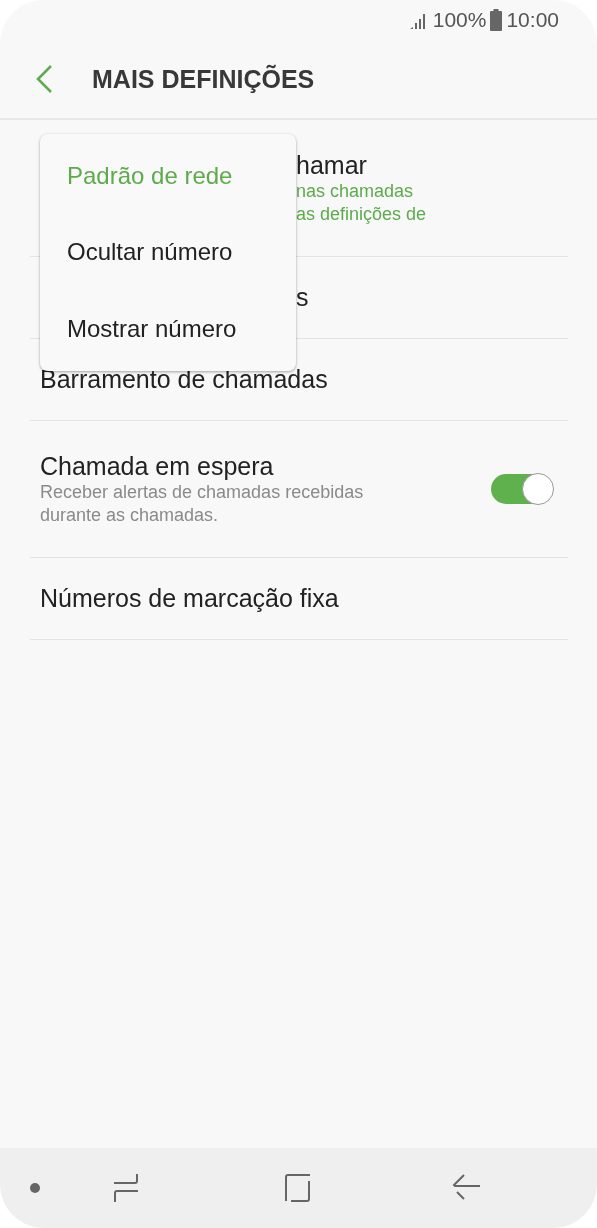 The height and width of the screenshot is (1228, 597). Describe the element at coordinates (157, 466) in the screenshot. I see `setting-title: Chamada em espera` at that location.